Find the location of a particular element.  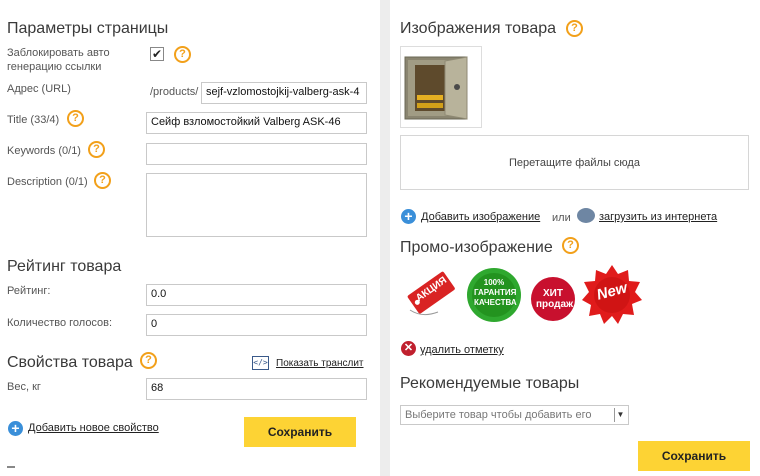

promo-badge-sale: АКЦИЯ is located at coordinates (431, 294).